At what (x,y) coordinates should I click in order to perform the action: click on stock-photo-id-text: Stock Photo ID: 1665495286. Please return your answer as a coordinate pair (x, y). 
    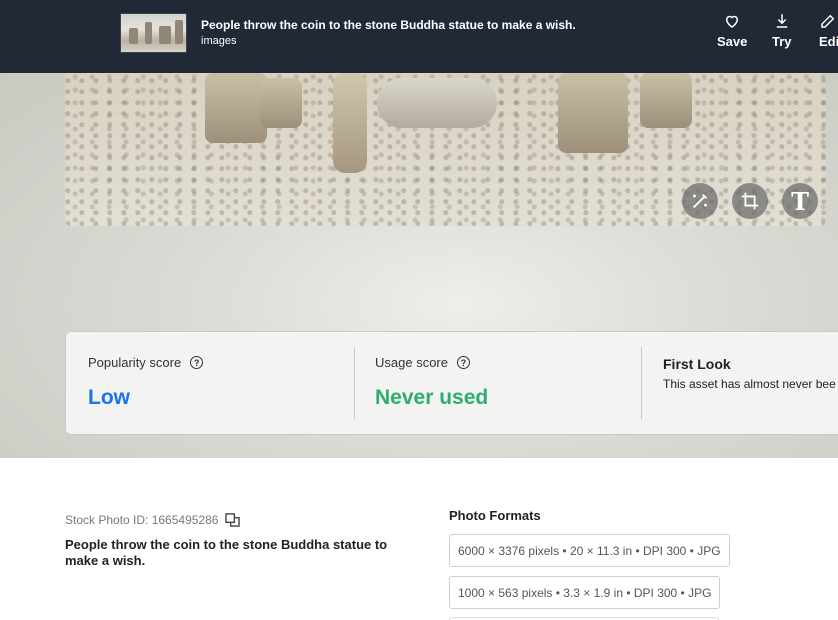
    Looking at the image, I should click on (142, 520).